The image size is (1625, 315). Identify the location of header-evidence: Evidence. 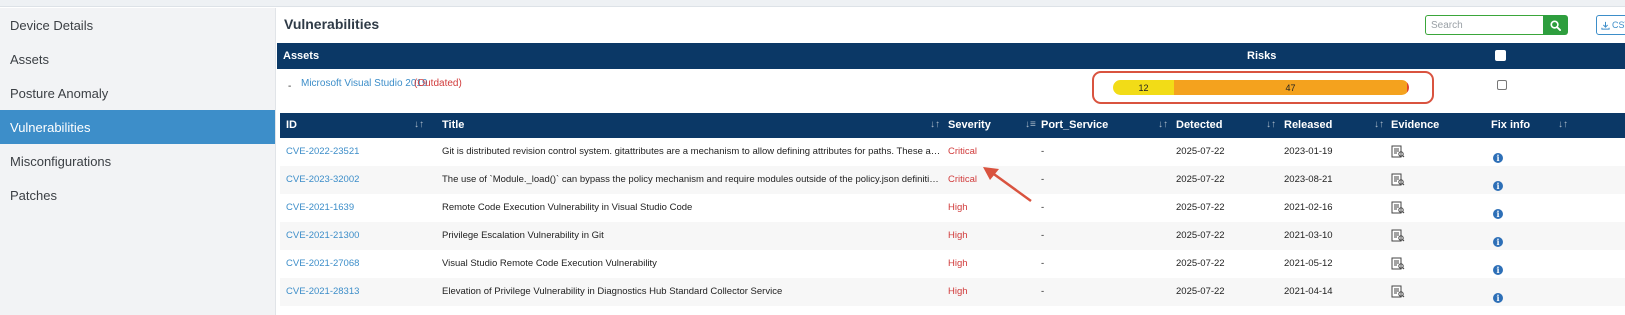
(1415, 125).